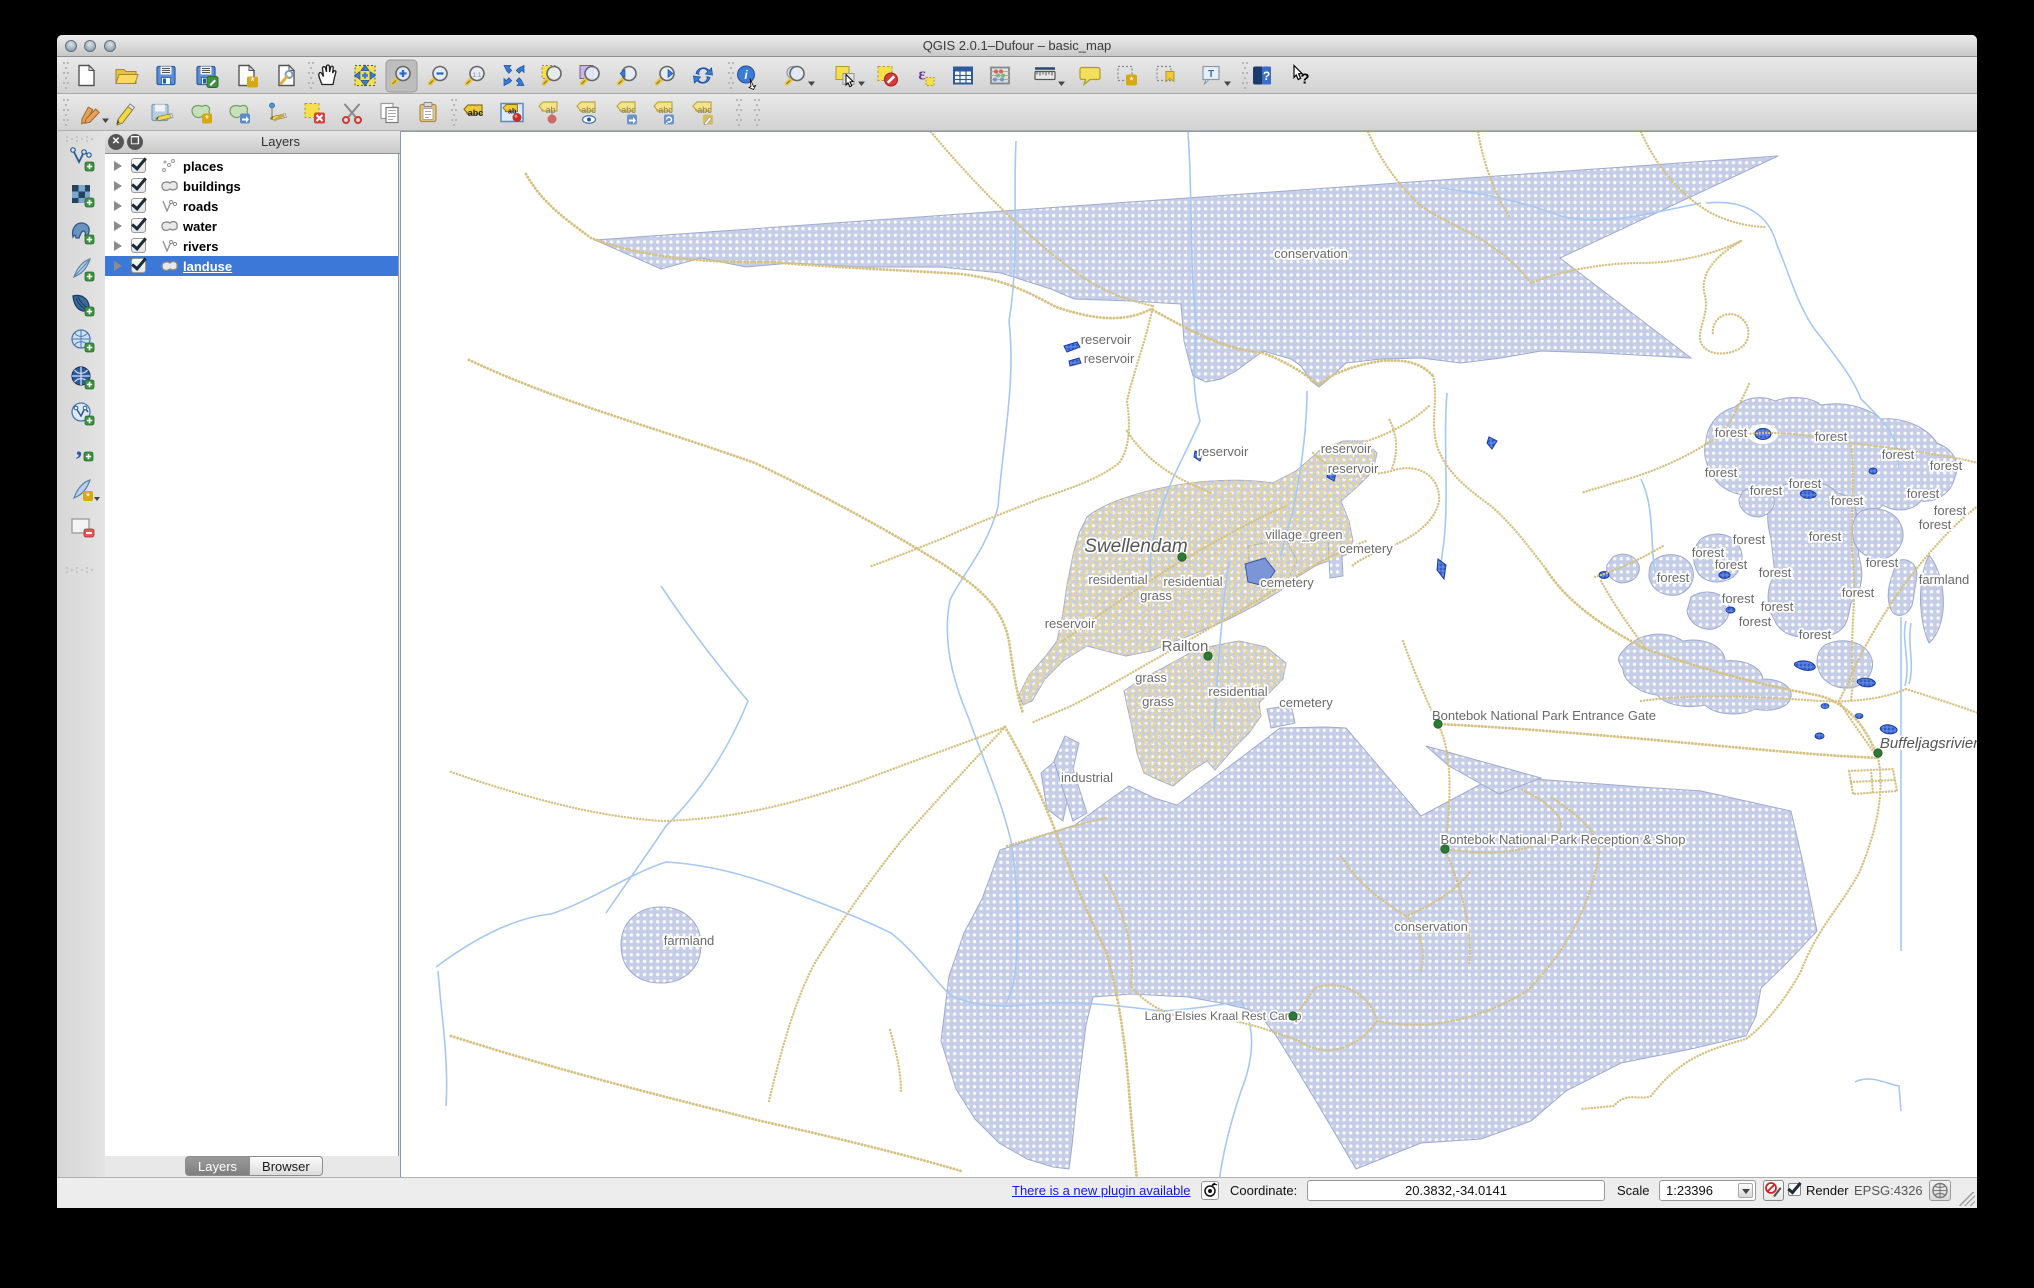 The width and height of the screenshot is (2034, 1288). I want to click on svg-text: 1:1, so click(476, 75).